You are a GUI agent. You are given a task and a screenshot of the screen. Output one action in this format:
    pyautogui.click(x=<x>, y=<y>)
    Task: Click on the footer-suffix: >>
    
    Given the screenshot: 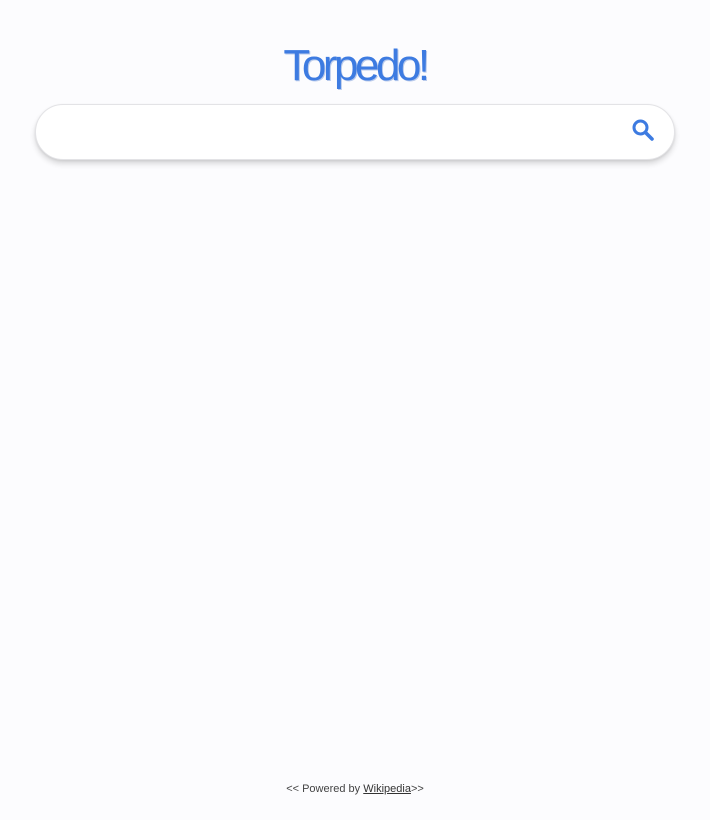 What is the action you would take?
    pyautogui.click(x=417, y=789)
    